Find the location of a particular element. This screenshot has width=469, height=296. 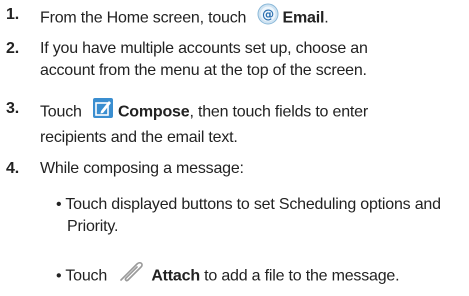

step-number: 1. is located at coordinates (12, 14).